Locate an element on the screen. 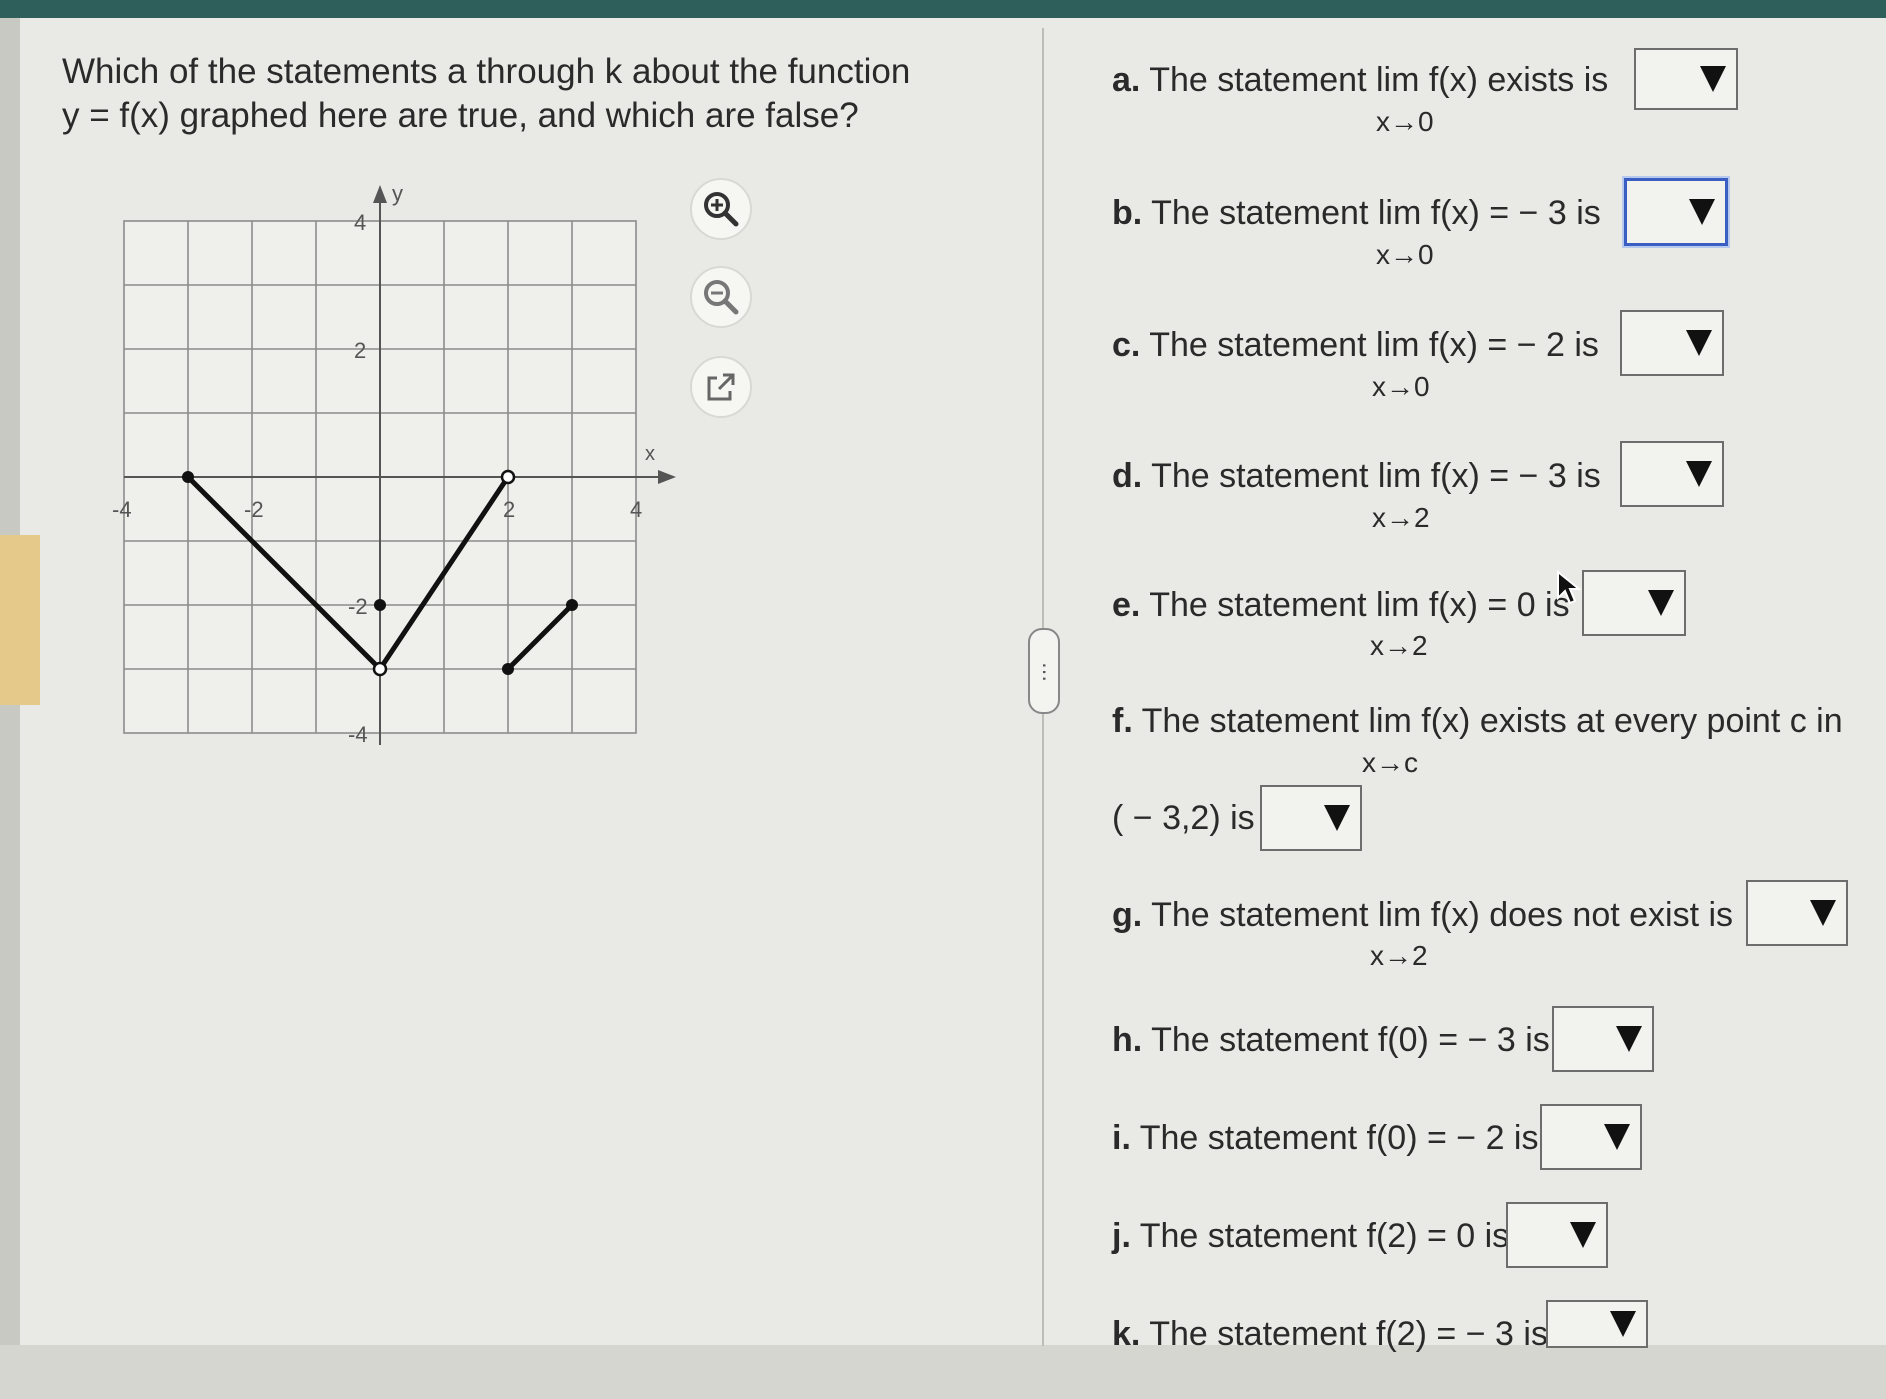  statement-i: i. The statement f(0) = − 2 is is located at coordinates (1325, 1138).